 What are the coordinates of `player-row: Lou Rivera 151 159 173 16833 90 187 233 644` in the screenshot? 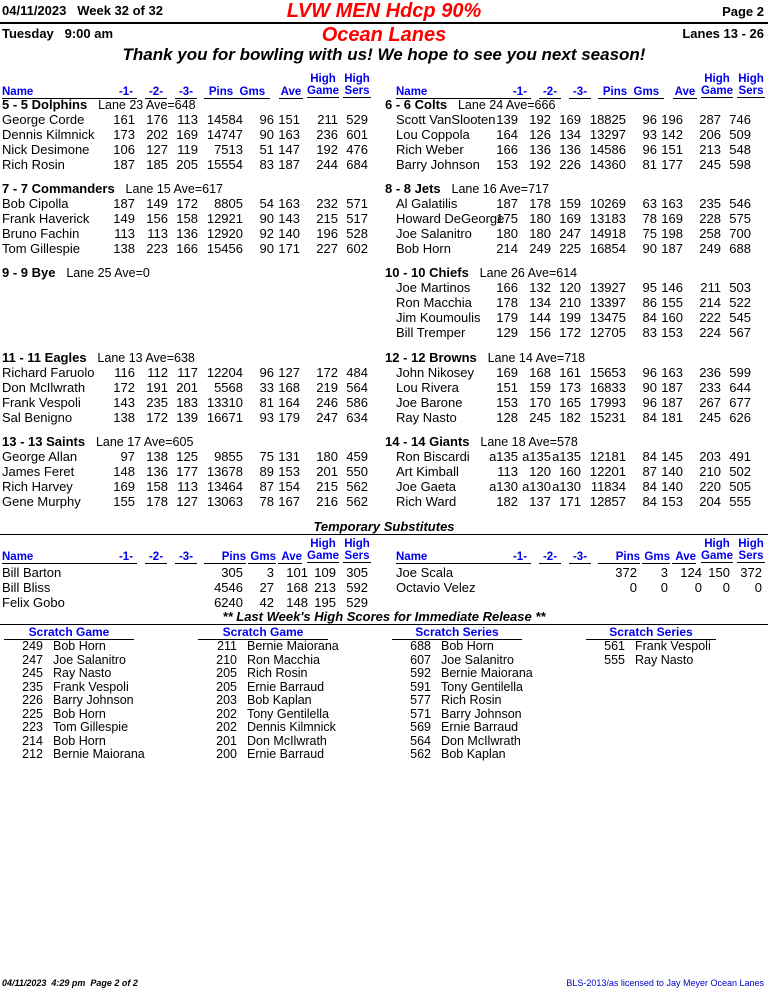 It's located at (575, 387).